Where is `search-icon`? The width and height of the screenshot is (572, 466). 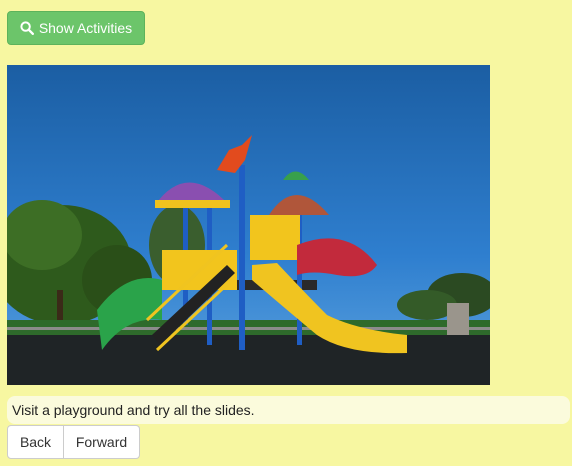
search-icon is located at coordinates (27, 28).